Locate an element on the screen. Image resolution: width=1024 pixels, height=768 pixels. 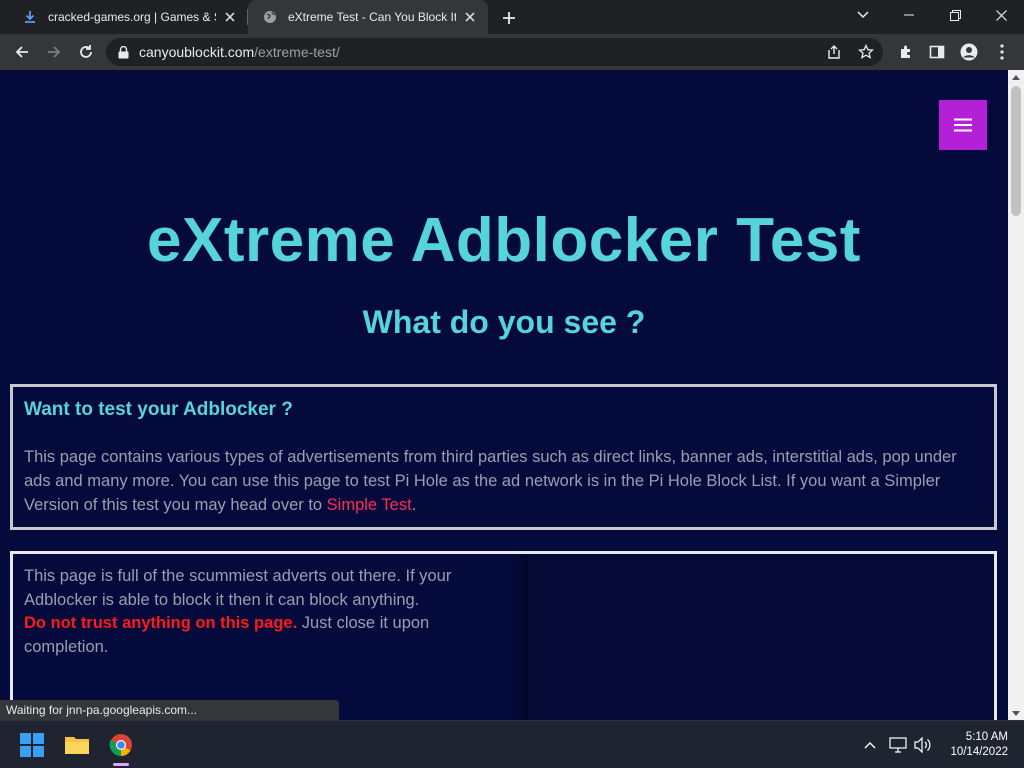
file-explorer-icon is located at coordinates (77, 745).